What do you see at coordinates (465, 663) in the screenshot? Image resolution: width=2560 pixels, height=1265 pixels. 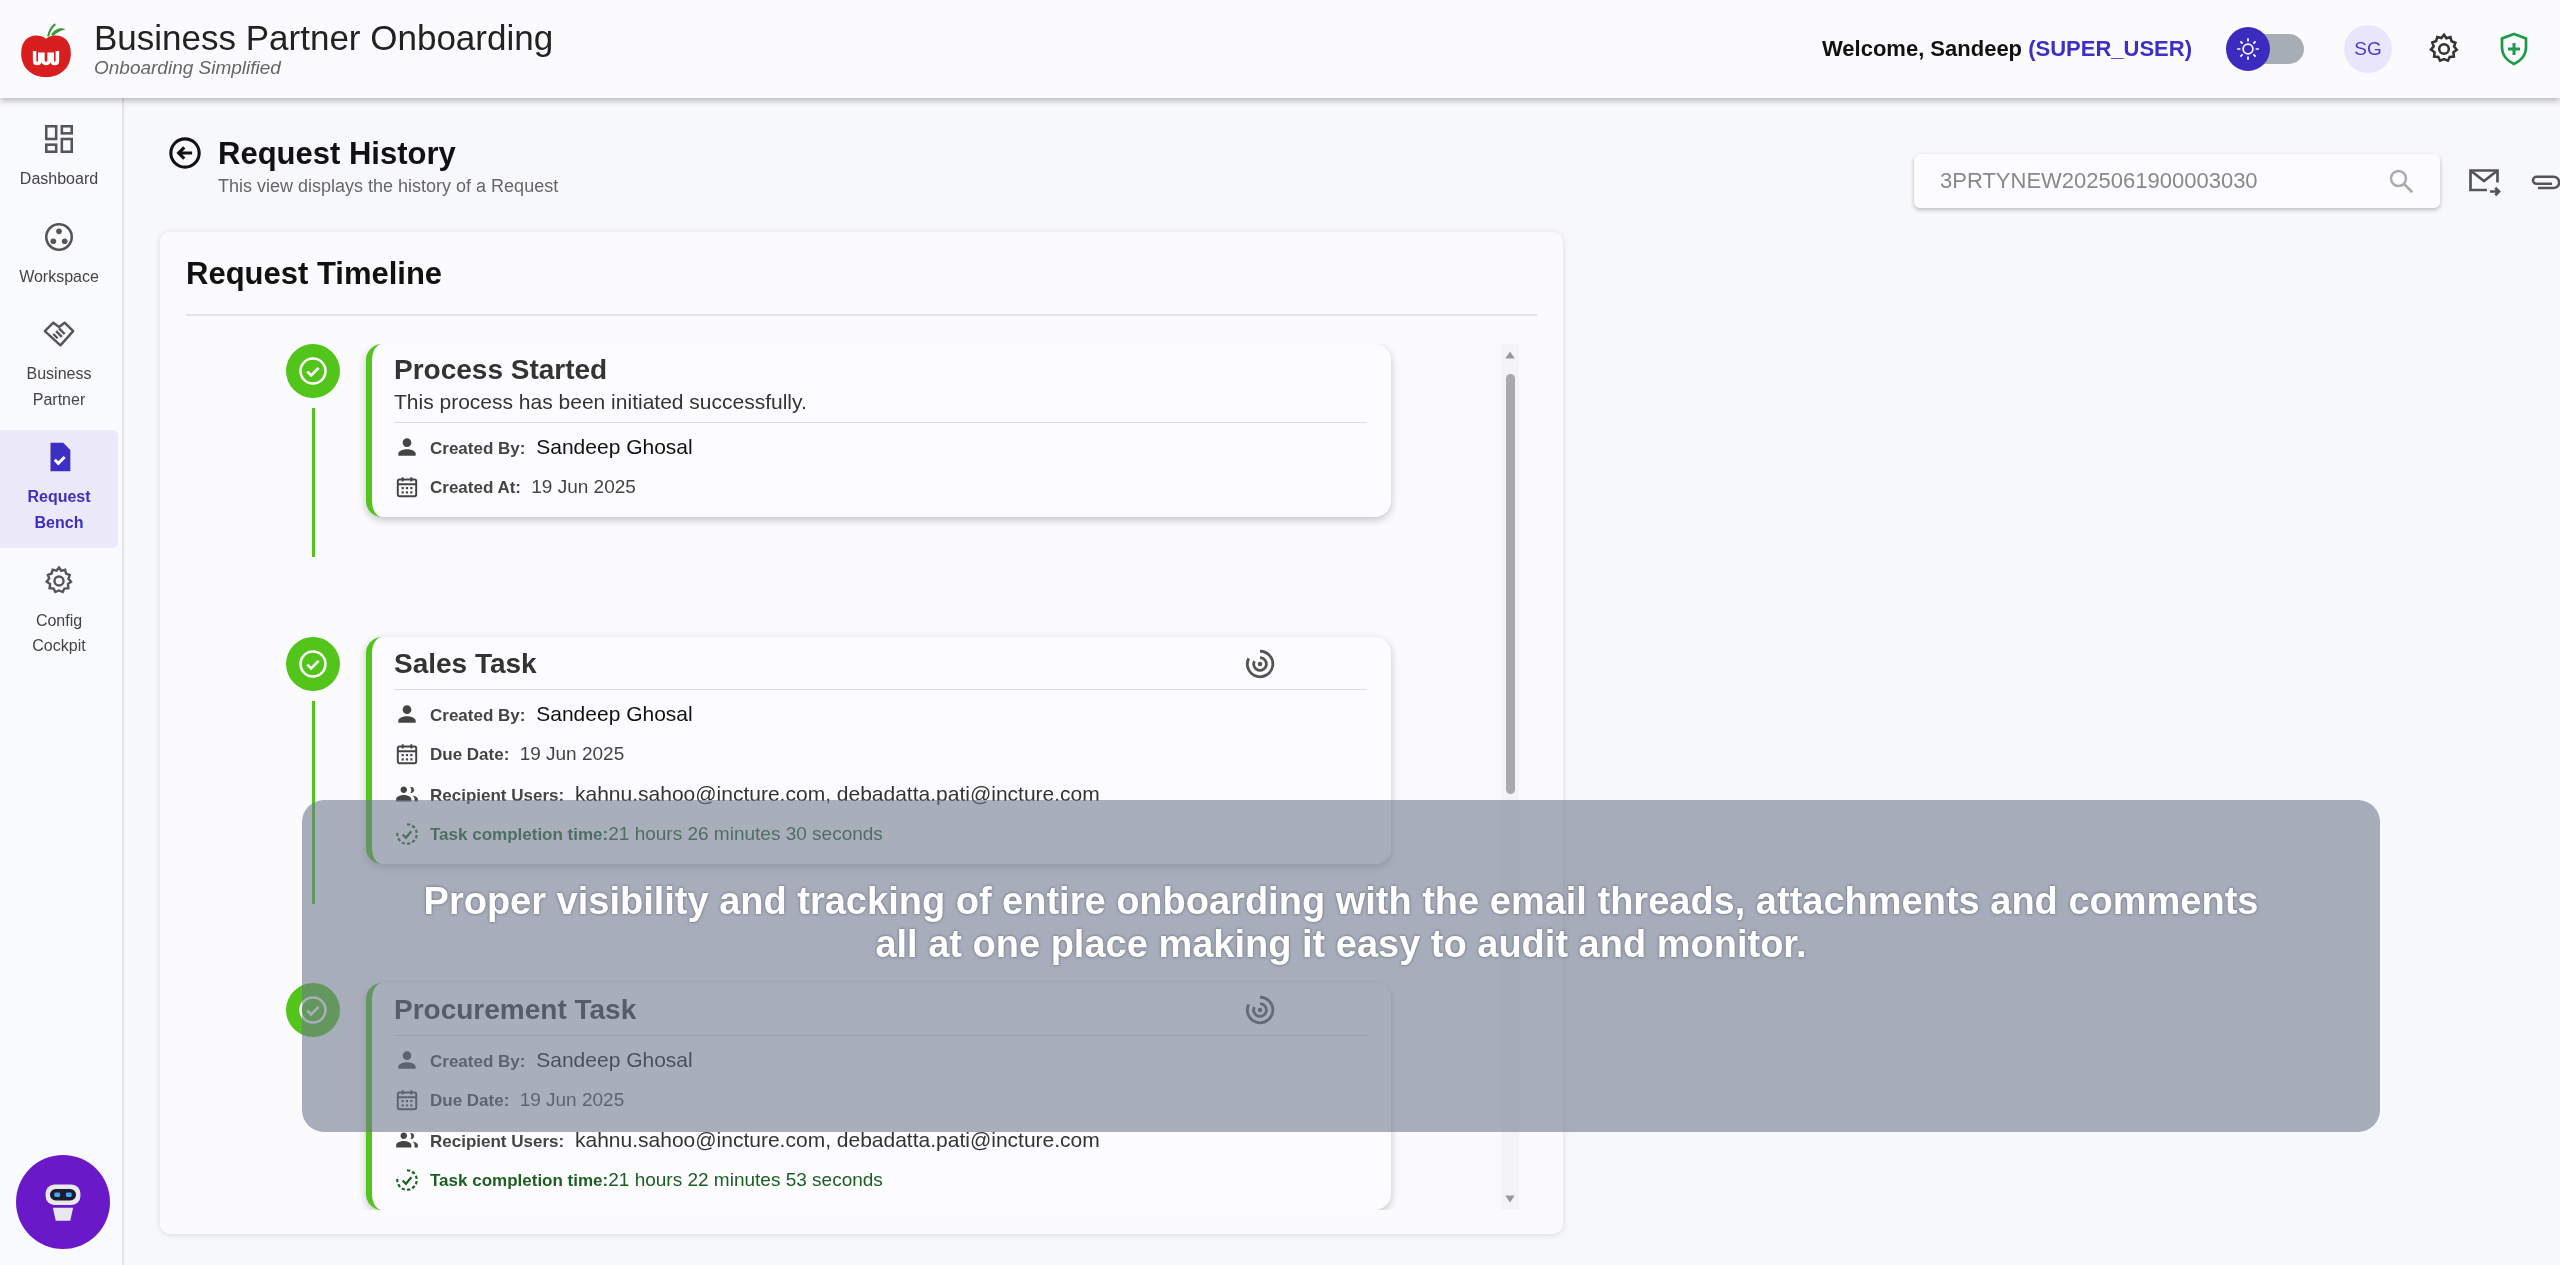 I see `card-title: Sales Task` at bounding box center [465, 663].